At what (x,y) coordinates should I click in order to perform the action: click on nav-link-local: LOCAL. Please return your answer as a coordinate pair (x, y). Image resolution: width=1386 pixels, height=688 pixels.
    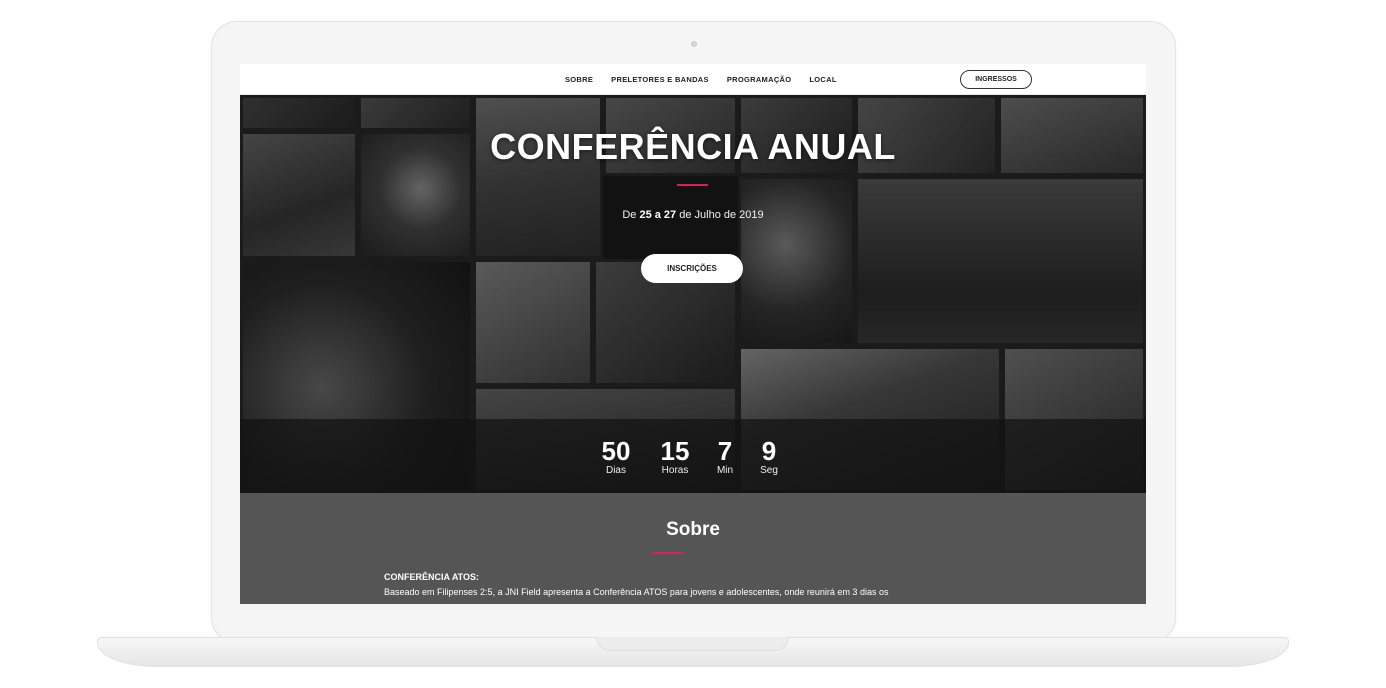
    Looking at the image, I should click on (822, 79).